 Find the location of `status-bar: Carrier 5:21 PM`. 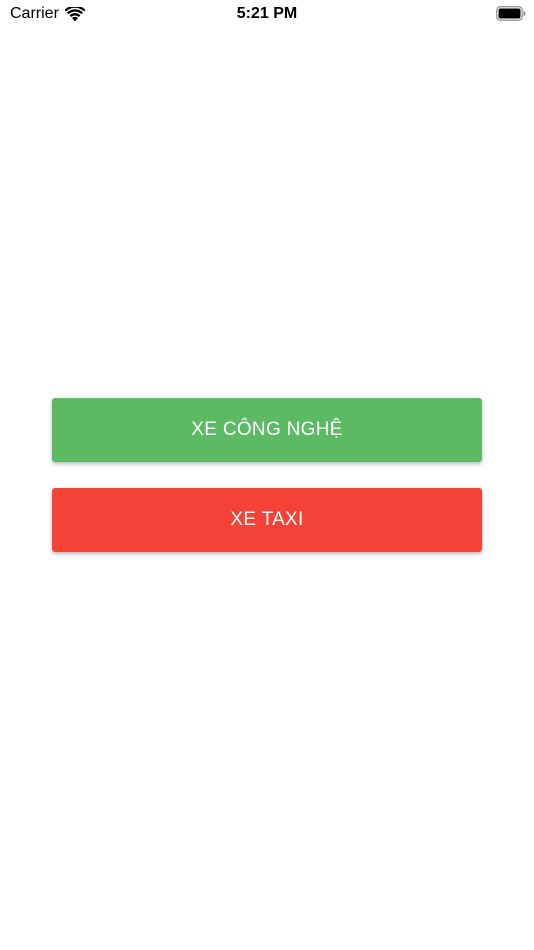

status-bar: Carrier 5:21 PM is located at coordinates (267, 14).